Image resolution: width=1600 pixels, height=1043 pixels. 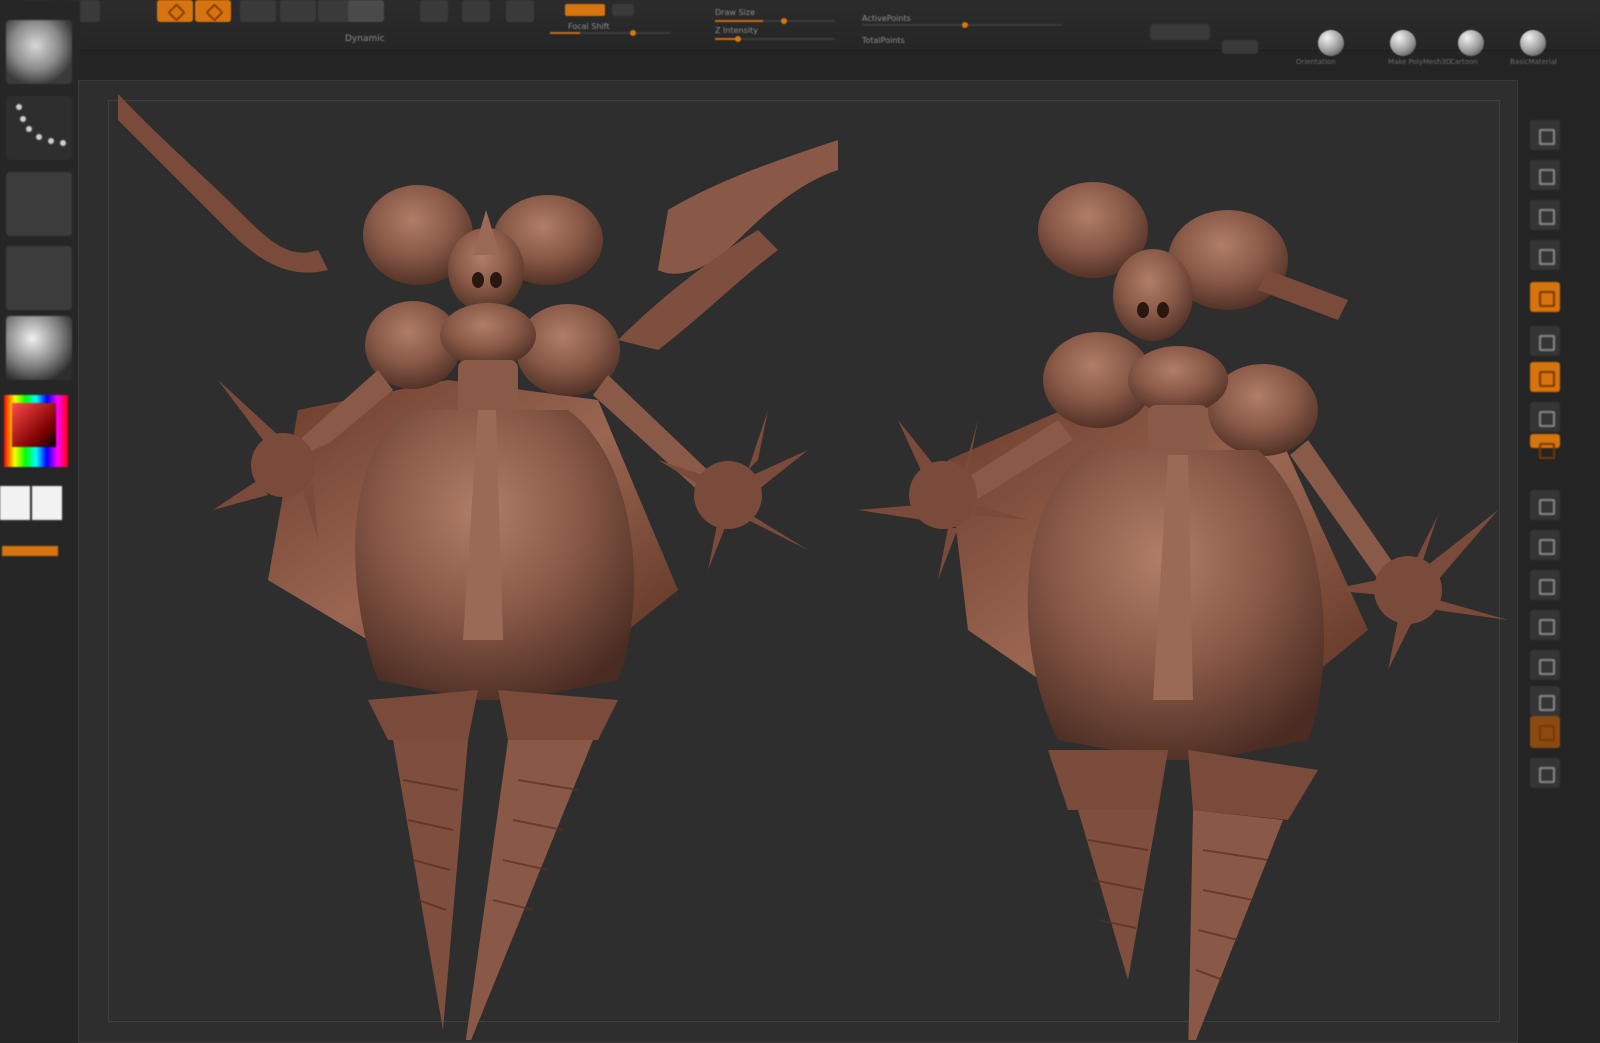 What do you see at coordinates (298, 11) in the screenshot?
I see `scale-mode-button` at bounding box center [298, 11].